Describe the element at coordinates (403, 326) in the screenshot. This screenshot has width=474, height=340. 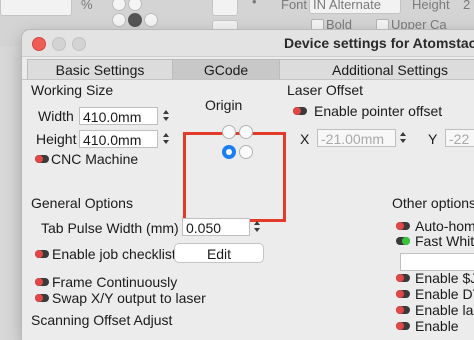
I see `enable-extra-toggle` at that location.